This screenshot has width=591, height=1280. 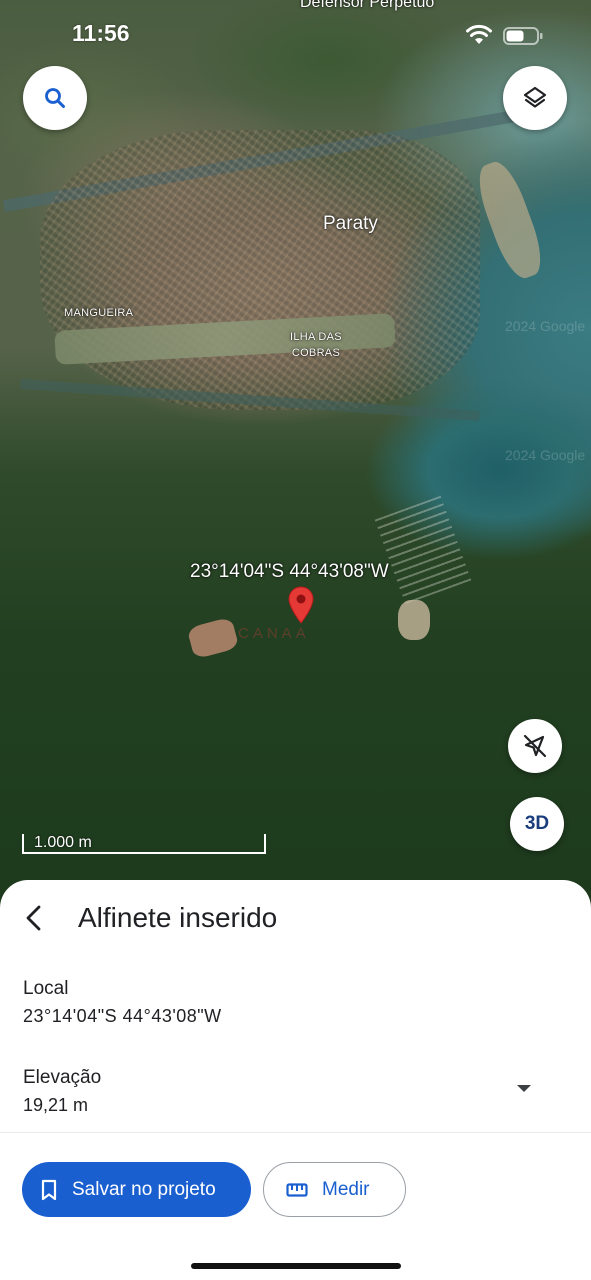 I want to click on divider, so click(x=295, y=1132).